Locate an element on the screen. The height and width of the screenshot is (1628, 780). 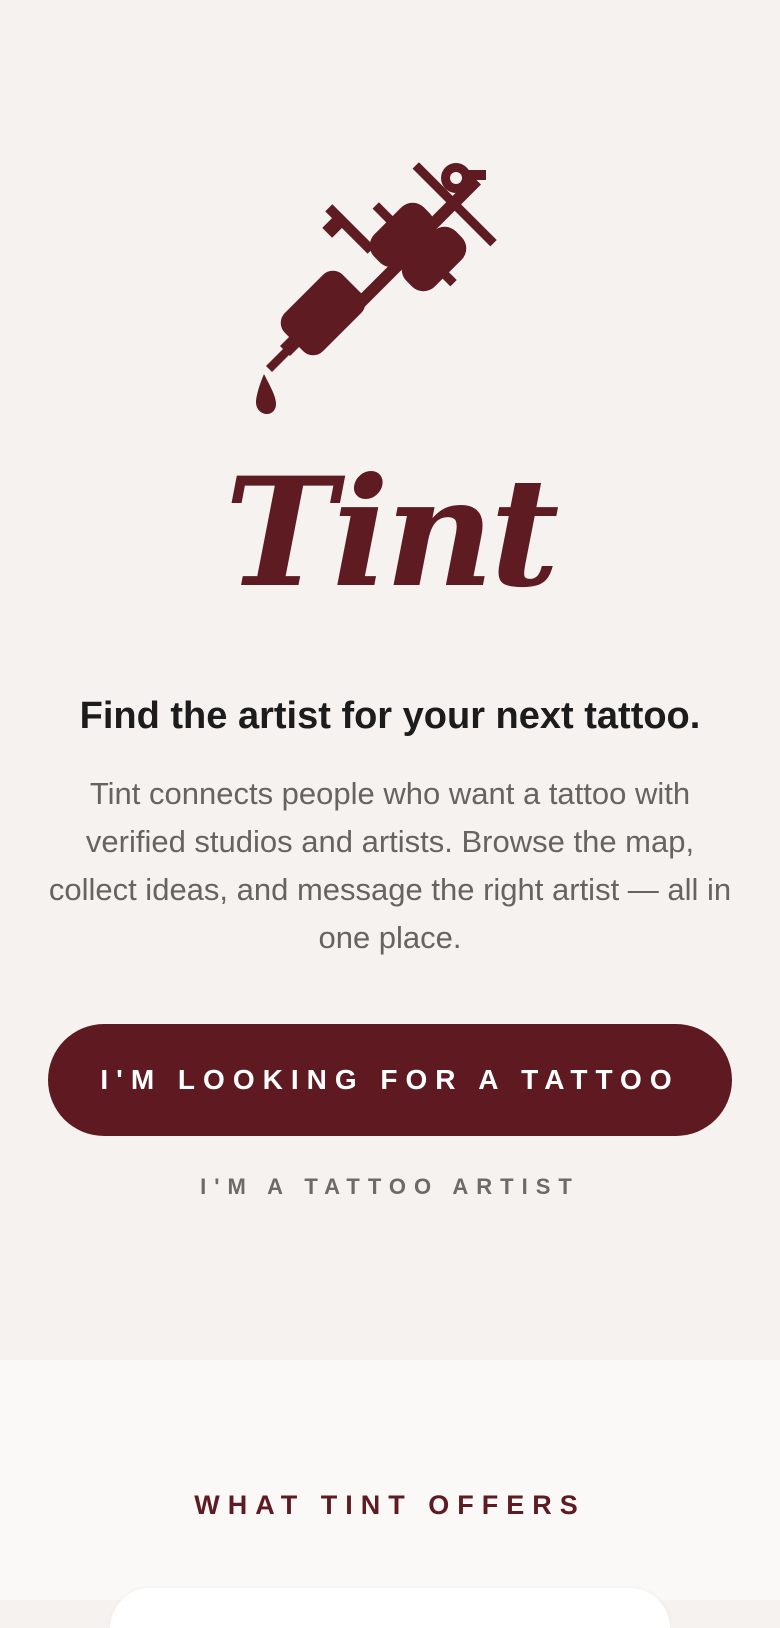
offers-heading: WHAT TINT OFFERS is located at coordinates (390, 1505).